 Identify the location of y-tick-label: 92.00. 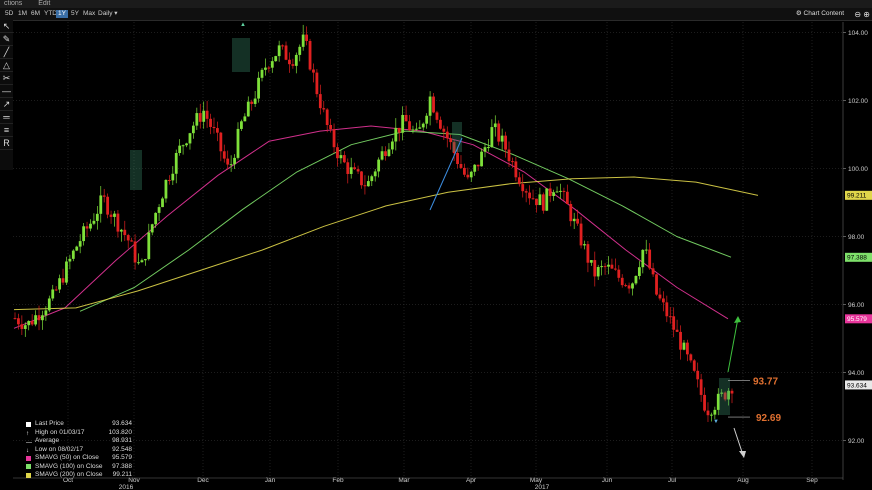
(856, 441).